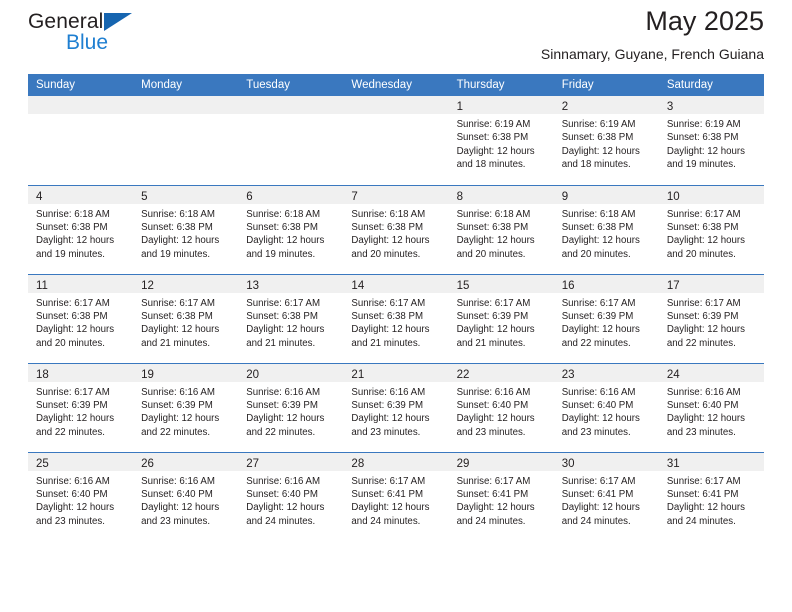 Image resolution: width=792 pixels, height=612 pixels. I want to click on day-number: 1, so click(459, 107).